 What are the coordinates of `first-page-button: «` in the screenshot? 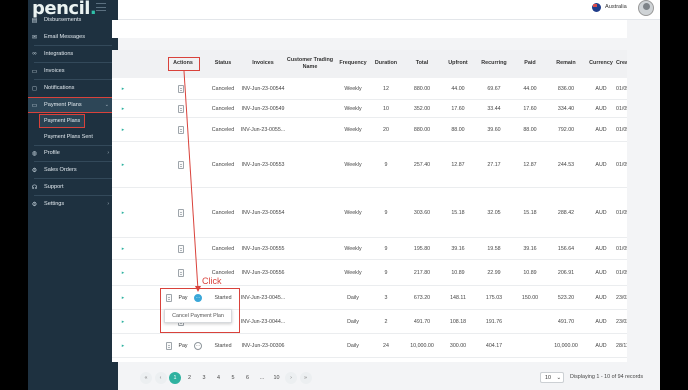 It's located at (146, 378).